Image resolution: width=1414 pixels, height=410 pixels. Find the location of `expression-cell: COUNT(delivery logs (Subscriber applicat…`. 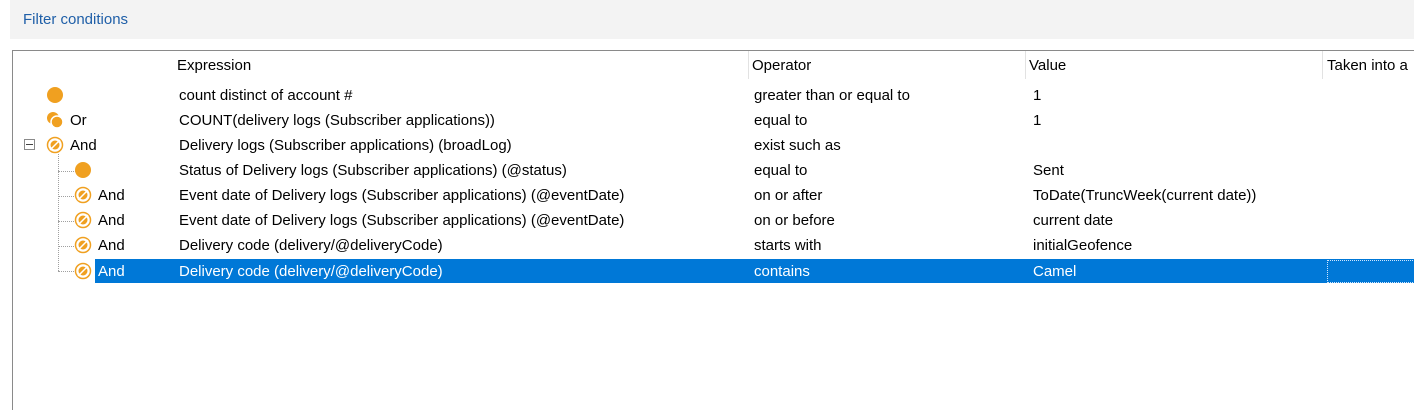

expression-cell: COUNT(delivery logs (Subscriber applicat… is located at coordinates (337, 120).